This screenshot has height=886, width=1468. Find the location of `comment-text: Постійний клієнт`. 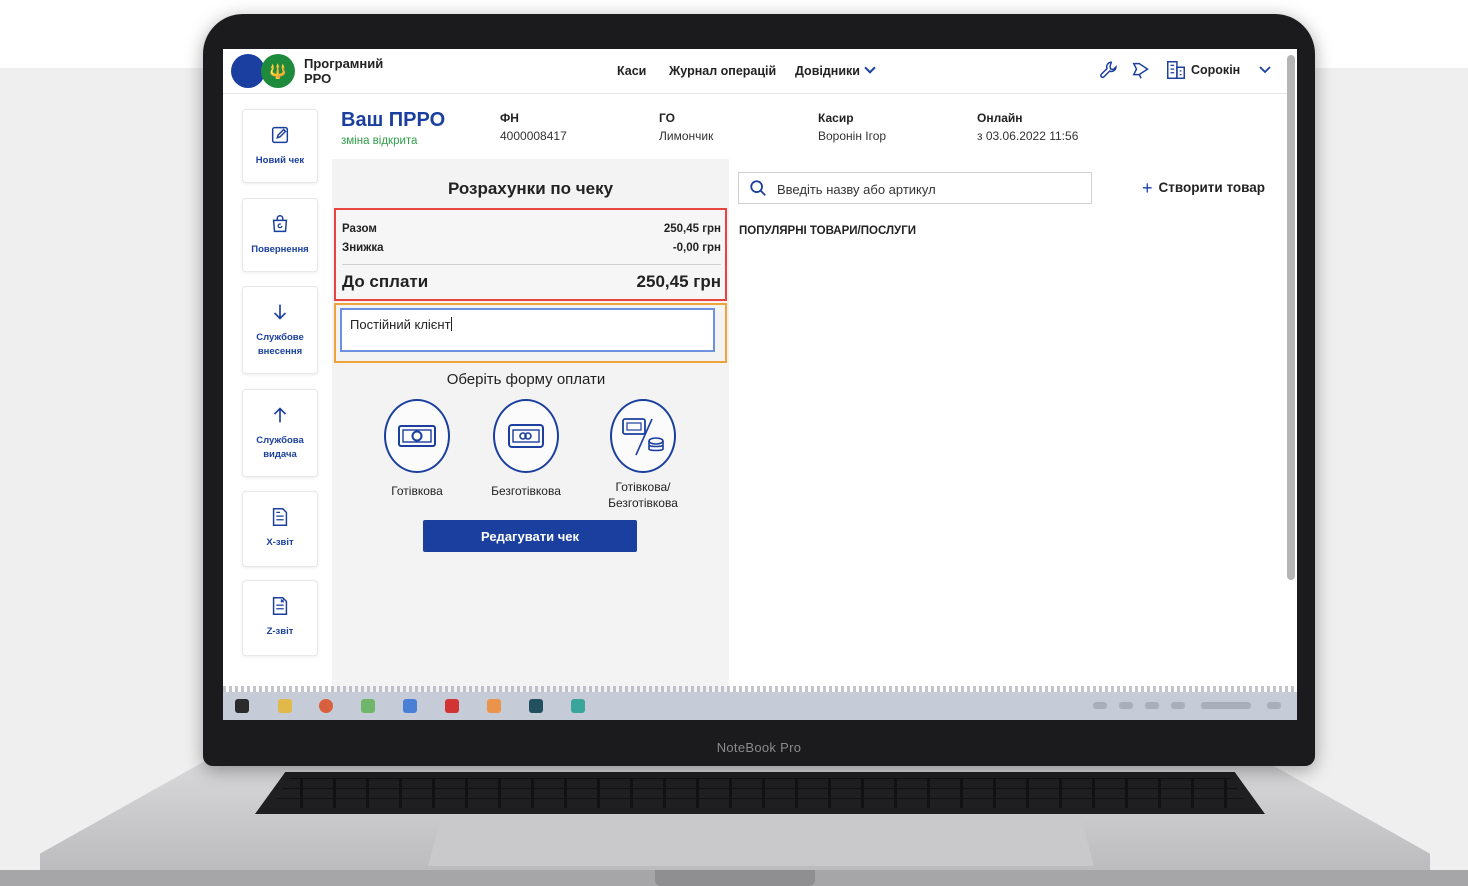

comment-text: Постійний клієнт is located at coordinates (400, 324).